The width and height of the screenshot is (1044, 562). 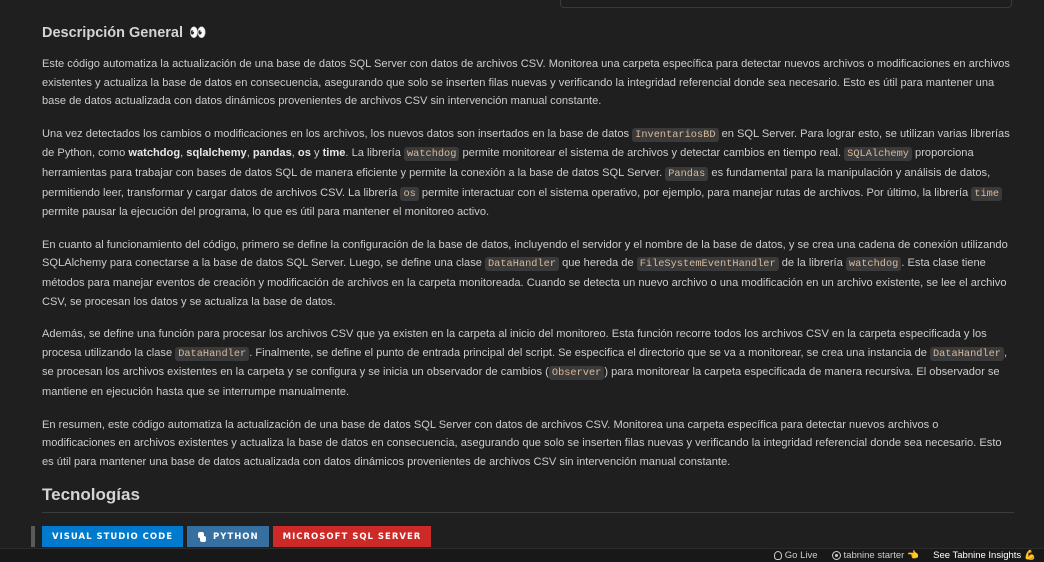 I want to click on technologies-heading: Tecnologías, so click(x=91, y=494).